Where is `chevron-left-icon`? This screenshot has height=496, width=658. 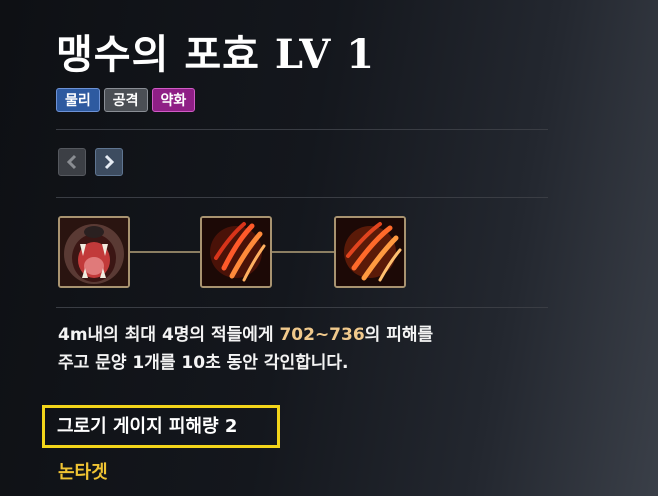 chevron-left-icon is located at coordinates (71, 162).